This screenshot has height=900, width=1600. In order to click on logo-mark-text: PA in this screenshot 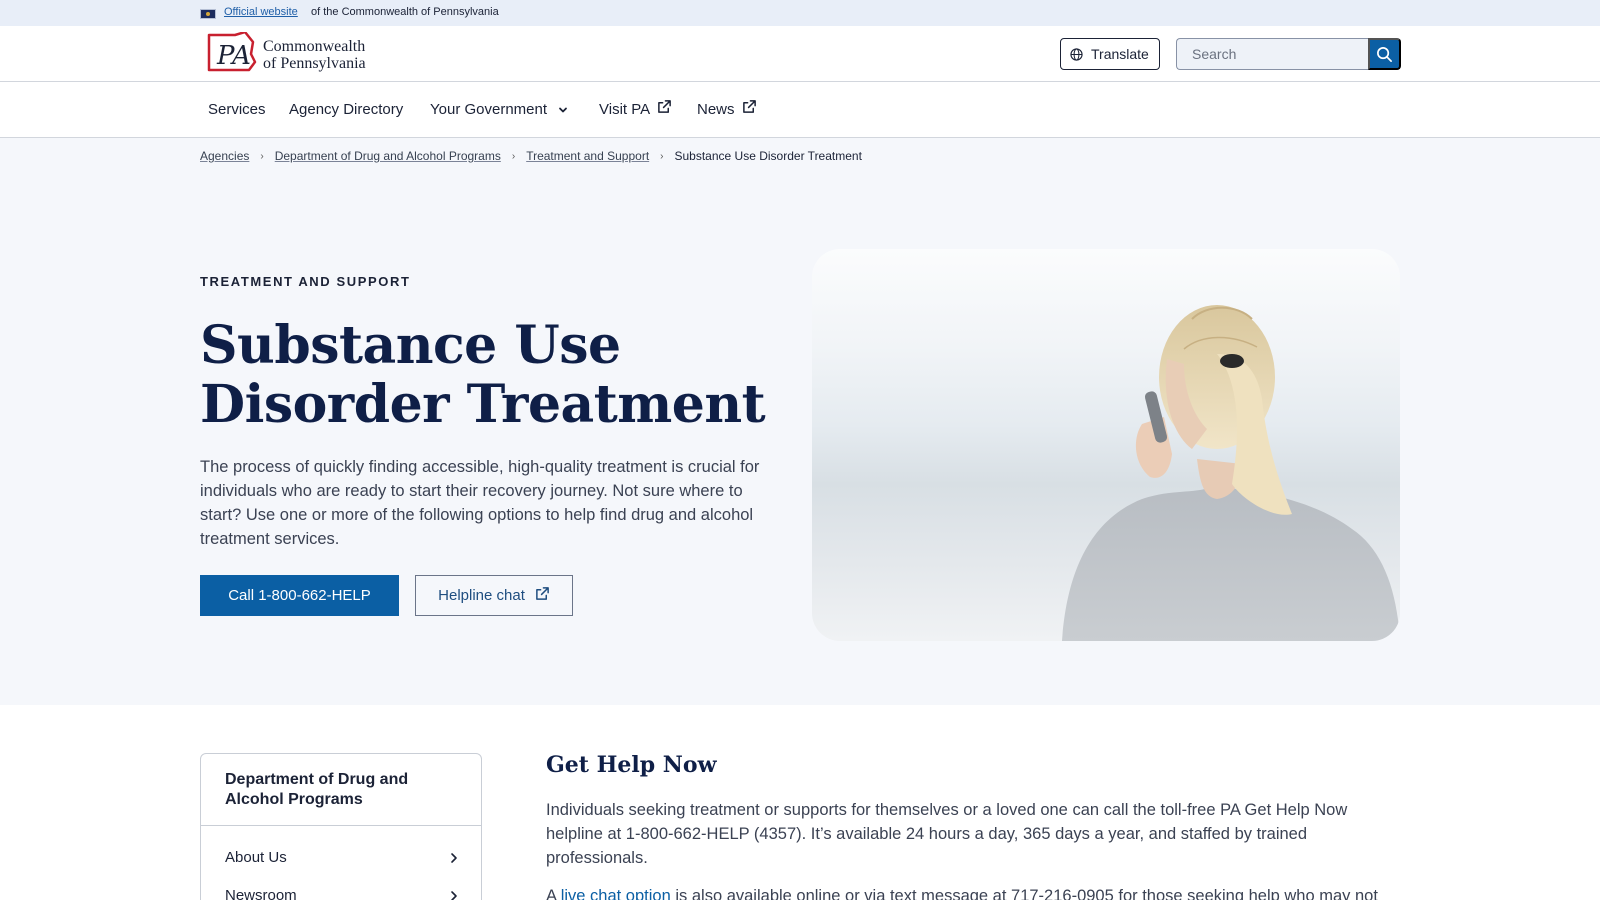, I will do `click(233, 56)`.